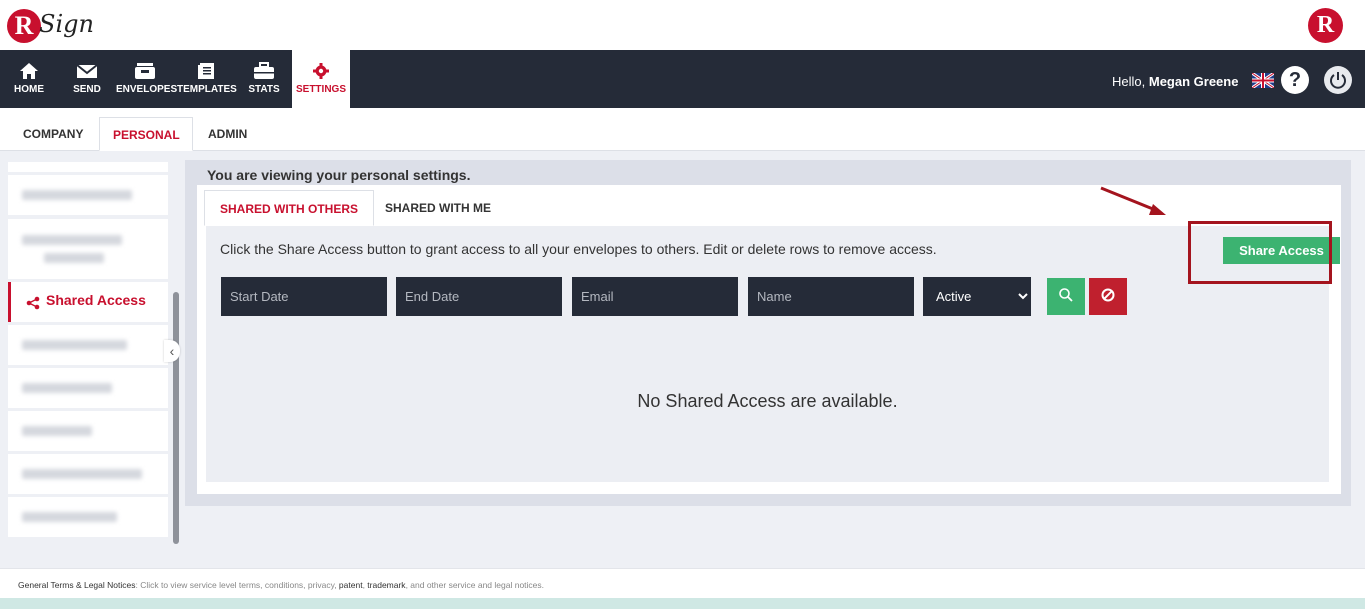  Describe the element at coordinates (1281, 250) in the screenshot. I see `share-access-button: Share Access` at that location.